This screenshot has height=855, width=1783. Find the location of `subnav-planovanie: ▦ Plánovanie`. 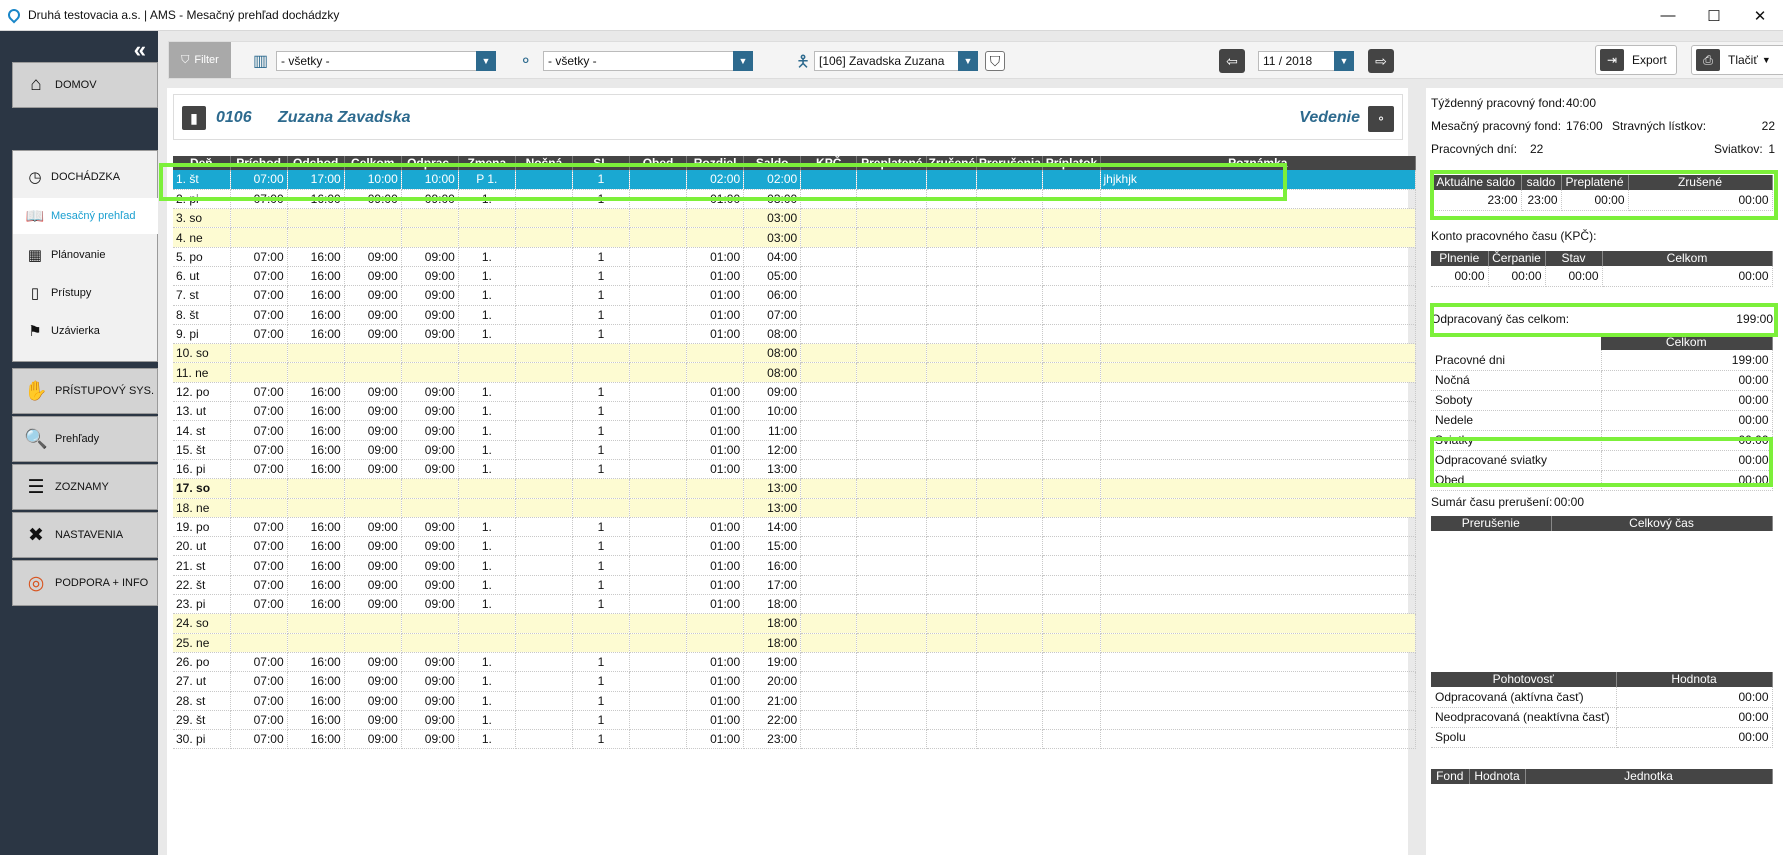

subnav-planovanie: ▦ Plánovanie is located at coordinates (86, 255).